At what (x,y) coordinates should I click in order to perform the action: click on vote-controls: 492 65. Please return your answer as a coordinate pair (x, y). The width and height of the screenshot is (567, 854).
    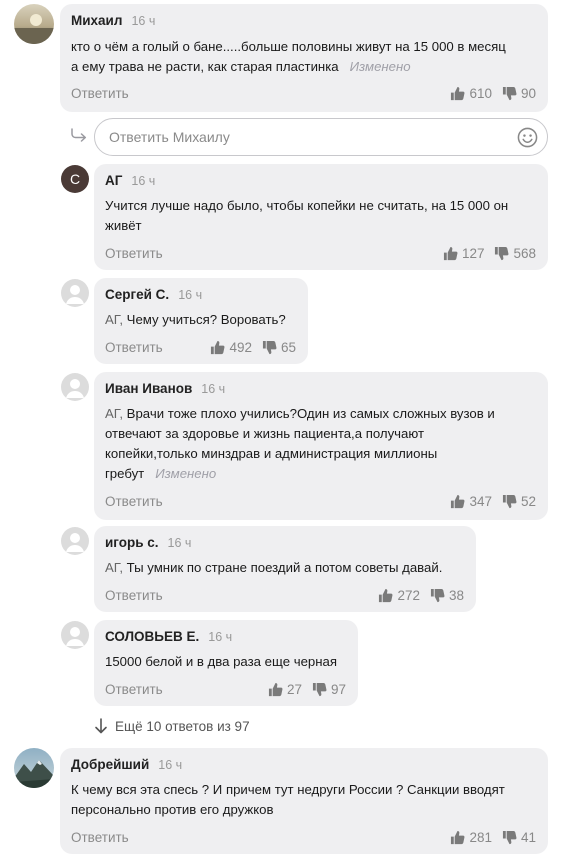
    Looking at the image, I should click on (253, 347).